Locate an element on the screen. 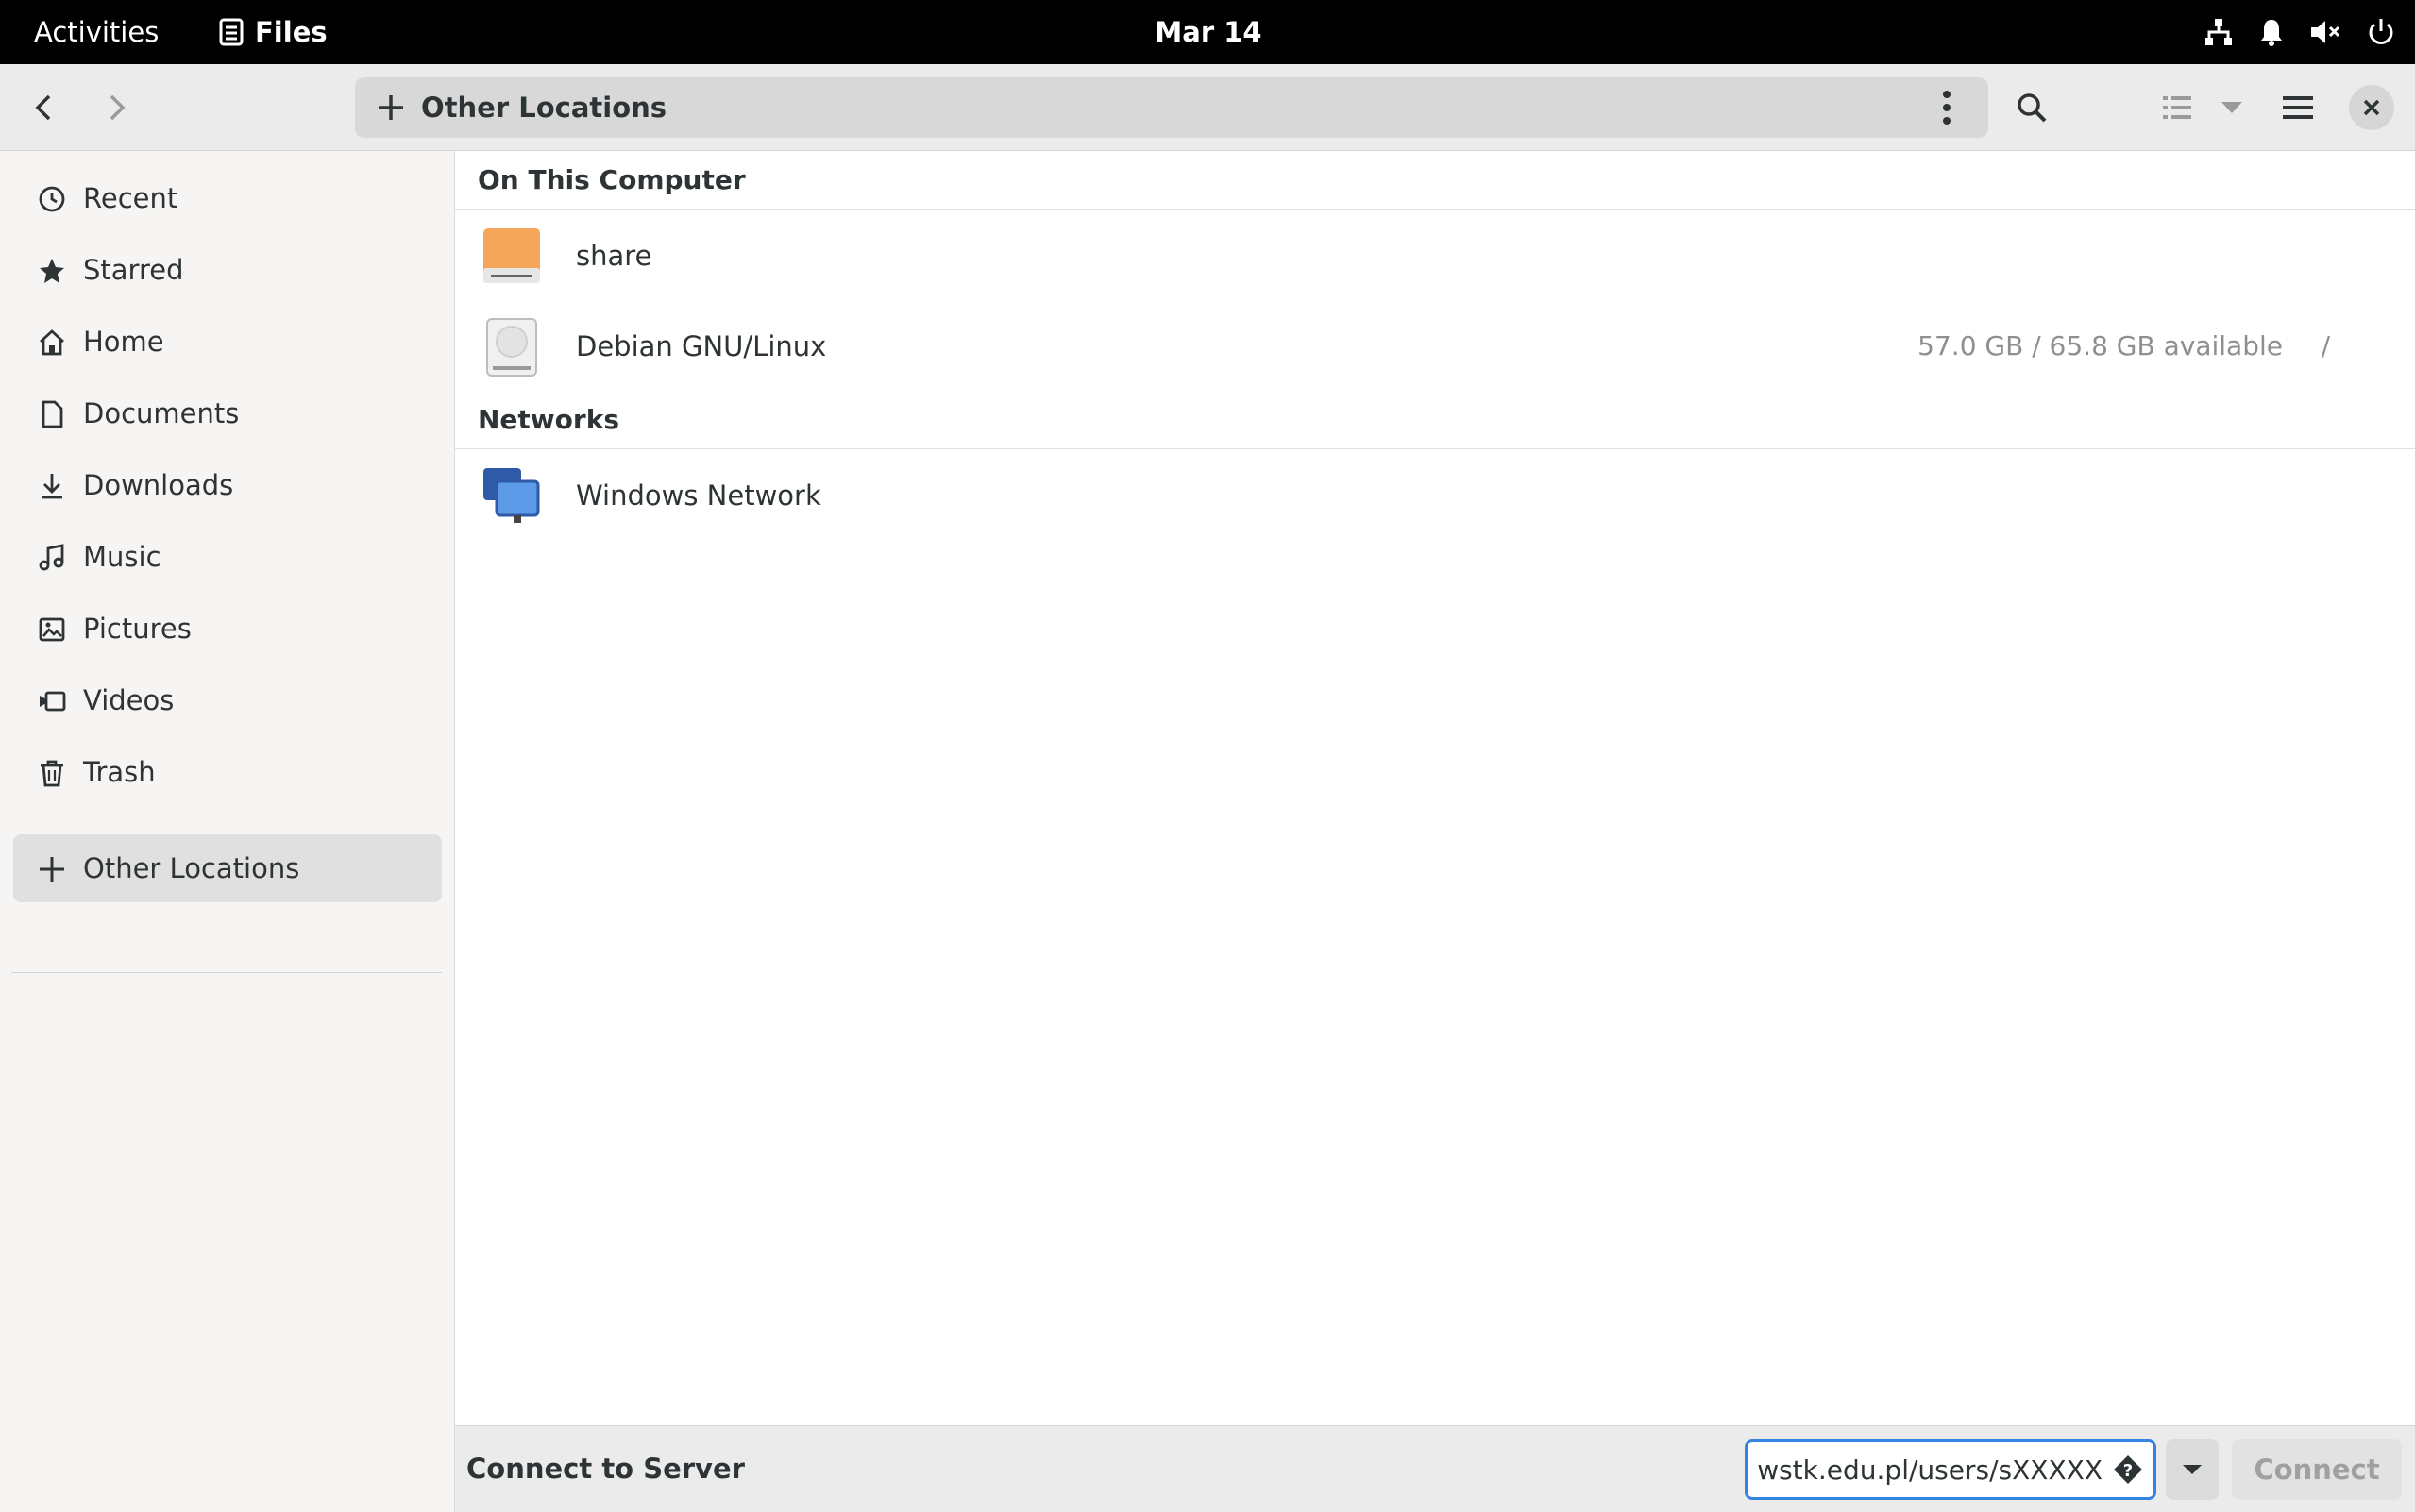  help-icon: ? is located at coordinates (2128, 1469).